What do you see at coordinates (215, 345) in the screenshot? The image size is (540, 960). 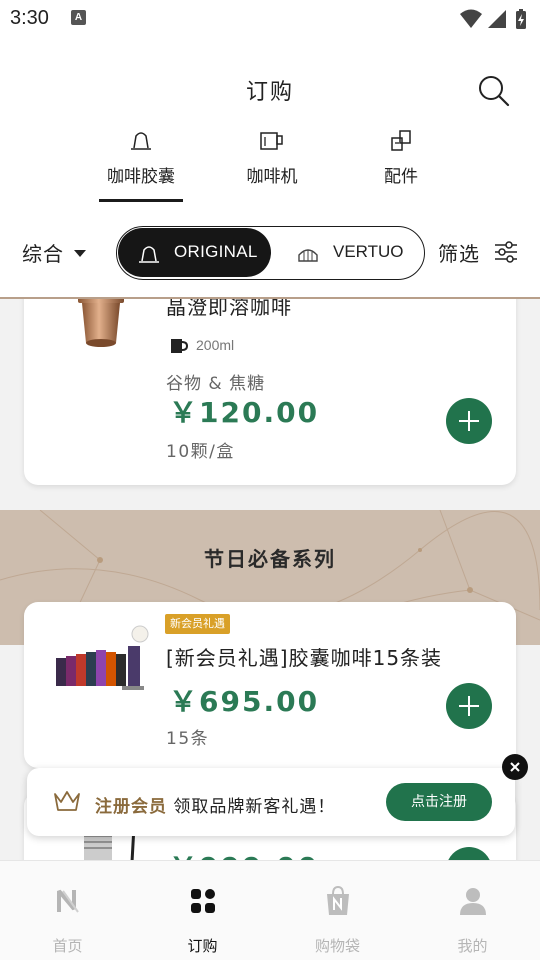 I see `cup-size-value: 200ml` at bounding box center [215, 345].